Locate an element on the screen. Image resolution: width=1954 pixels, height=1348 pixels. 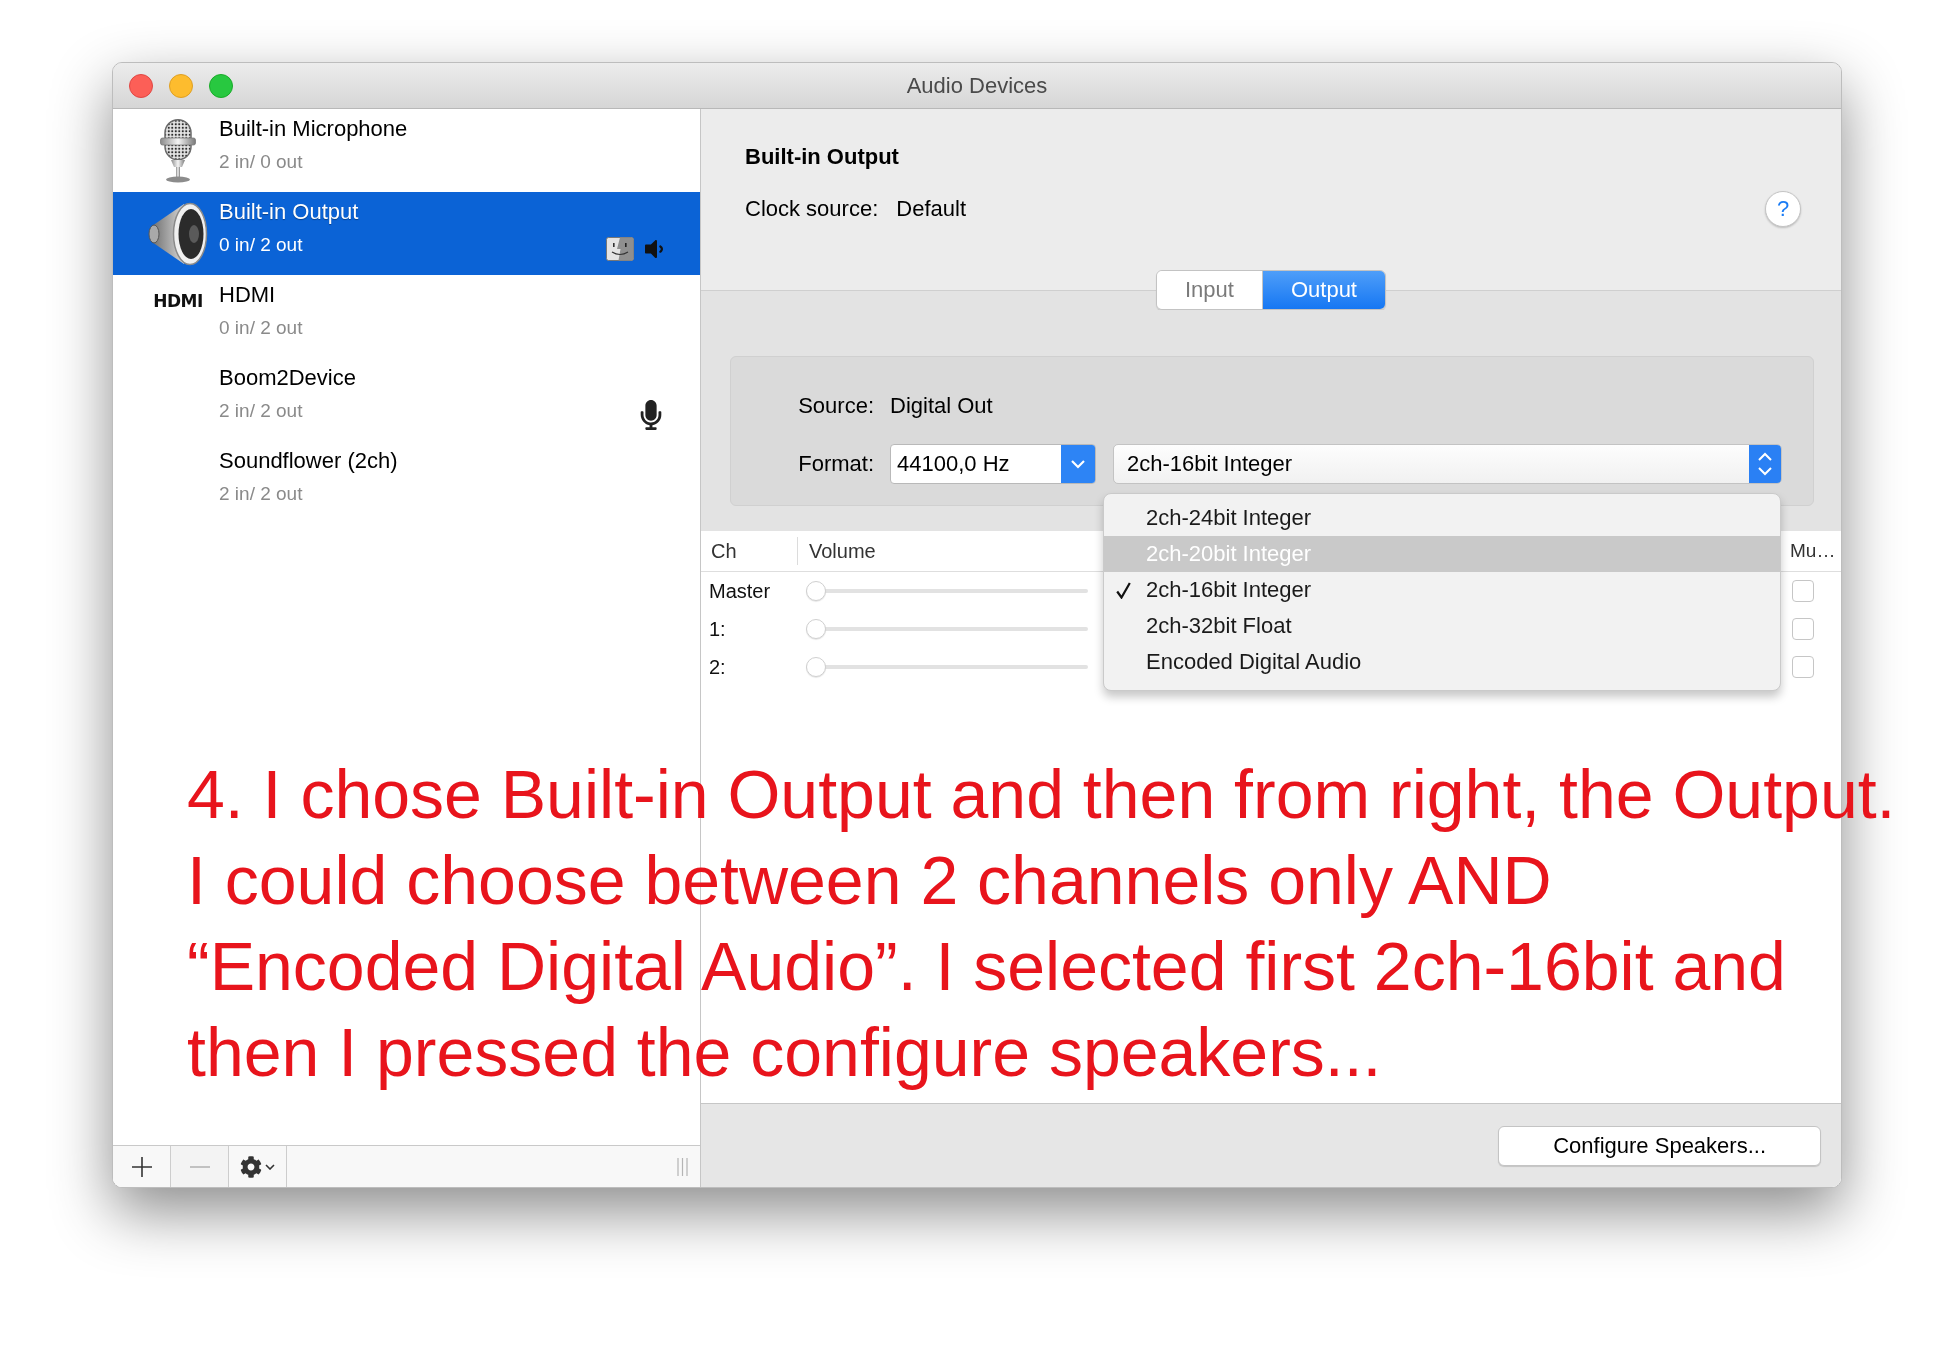
gear-icon is located at coordinates (251, 1166).